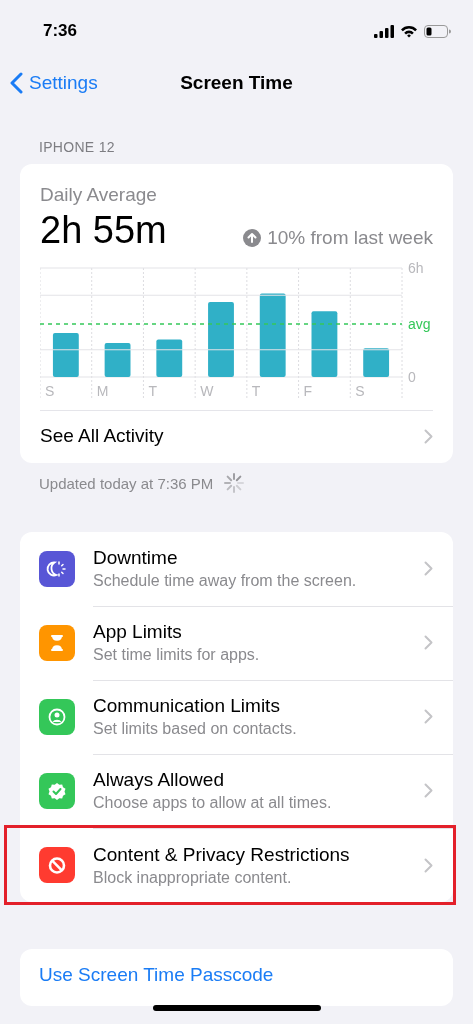 The height and width of the screenshot is (1024, 473). What do you see at coordinates (437, 31) in the screenshot?
I see `battery-icon` at bounding box center [437, 31].